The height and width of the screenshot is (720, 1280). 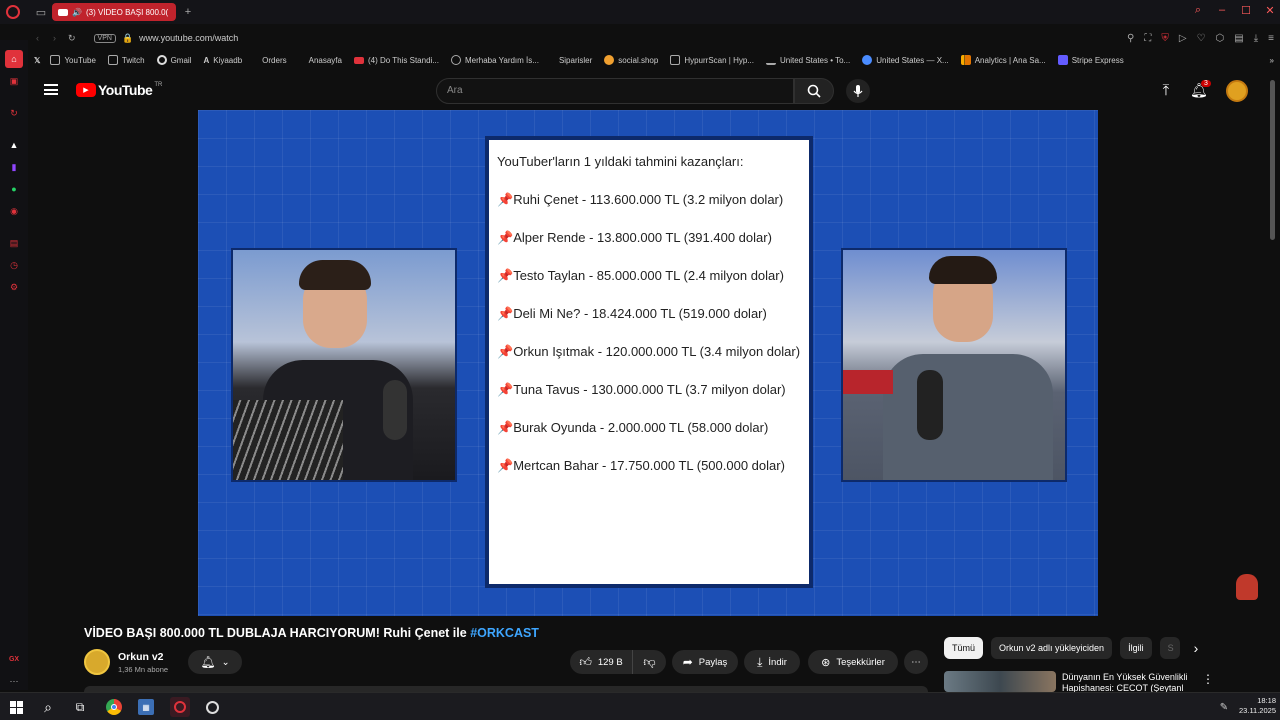 I want to click on download-icon: ⤓, so click(x=1256, y=38).